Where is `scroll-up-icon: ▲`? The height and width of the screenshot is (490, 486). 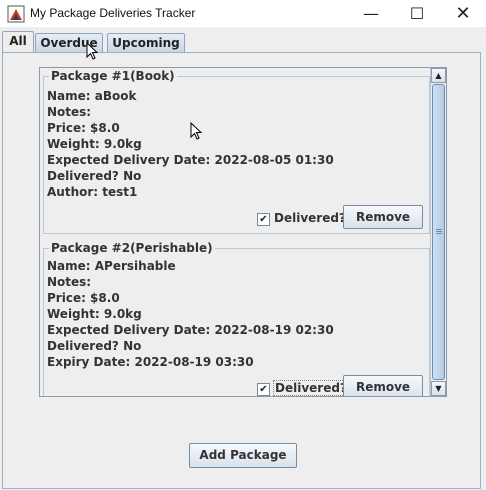
scroll-up-icon: ▲ is located at coordinates (438, 75).